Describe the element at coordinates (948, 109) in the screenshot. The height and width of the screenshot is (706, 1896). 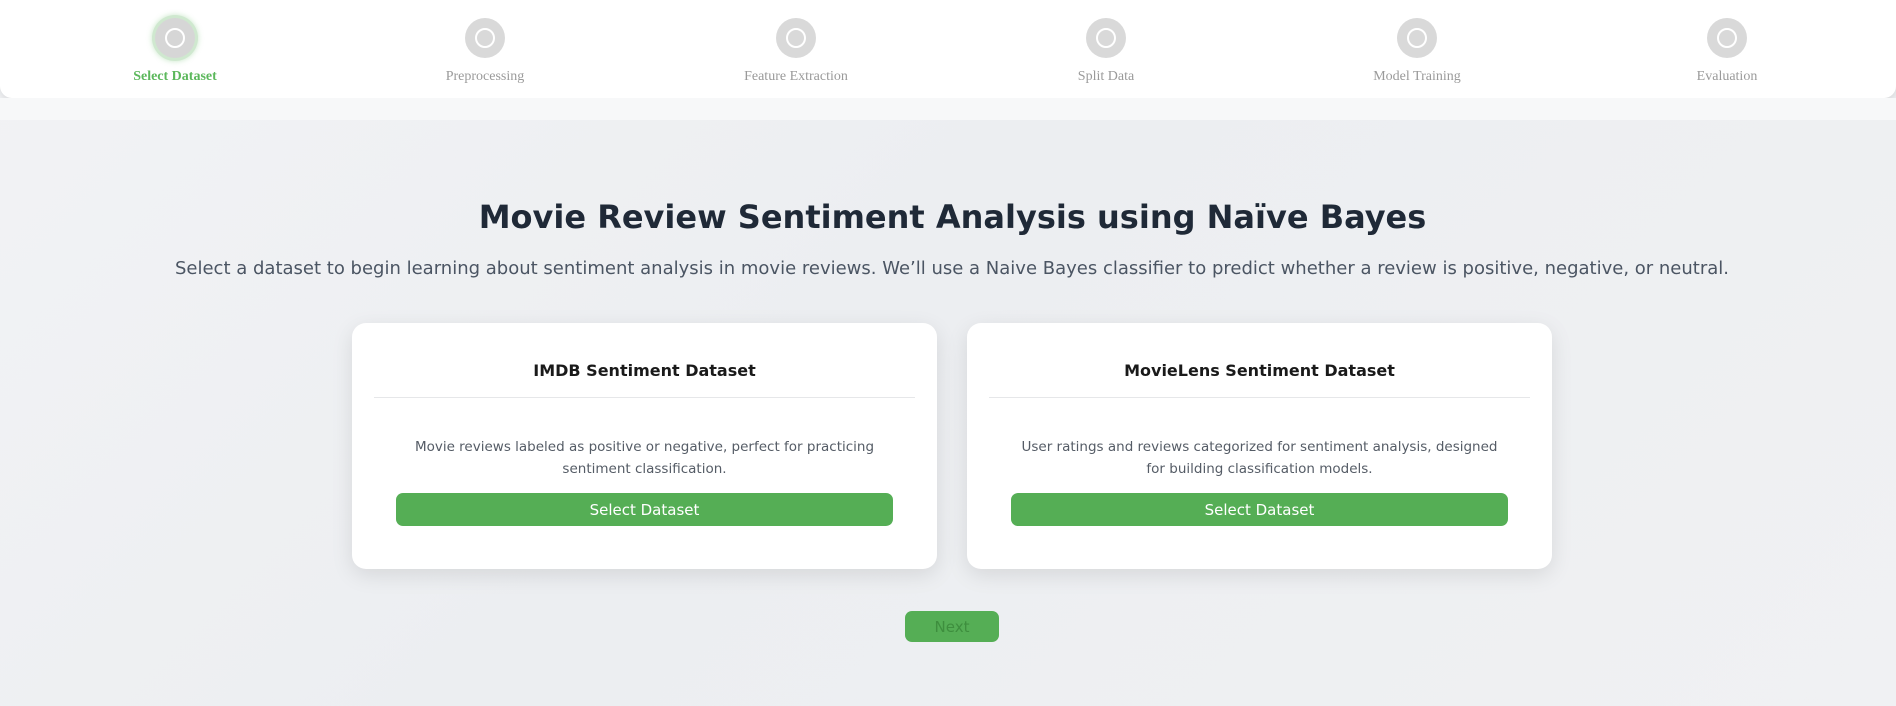
I see `header-divider` at that location.